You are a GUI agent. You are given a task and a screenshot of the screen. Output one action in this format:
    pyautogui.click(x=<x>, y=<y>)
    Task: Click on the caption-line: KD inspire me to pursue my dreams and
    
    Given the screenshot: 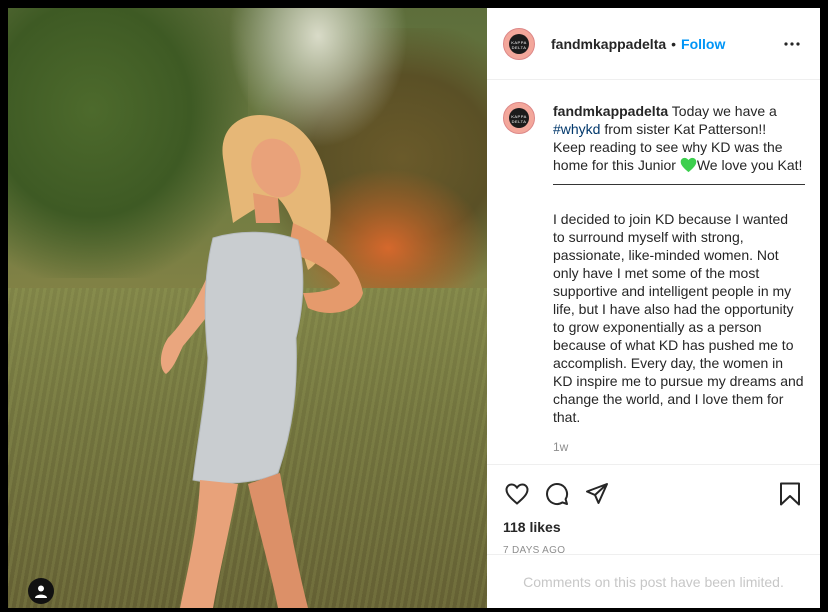 What is the action you would take?
    pyautogui.click(x=678, y=381)
    